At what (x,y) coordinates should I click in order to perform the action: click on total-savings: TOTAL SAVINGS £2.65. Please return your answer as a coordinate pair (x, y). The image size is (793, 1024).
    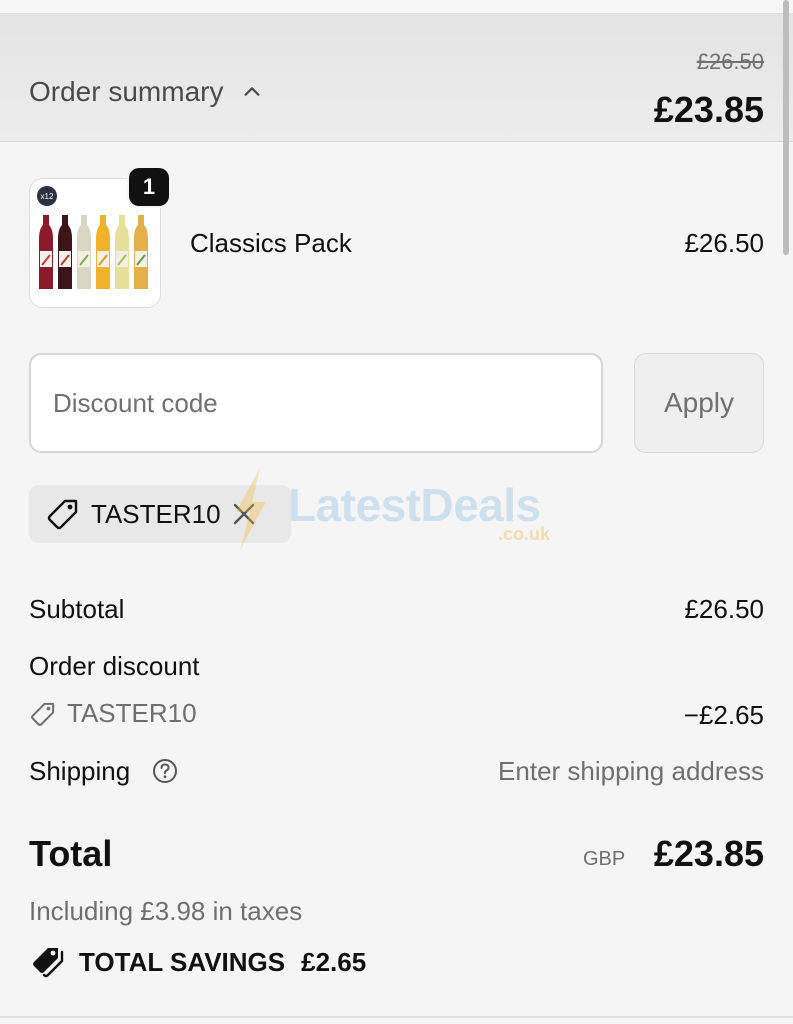
    Looking at the image, I should click on (197, 962).